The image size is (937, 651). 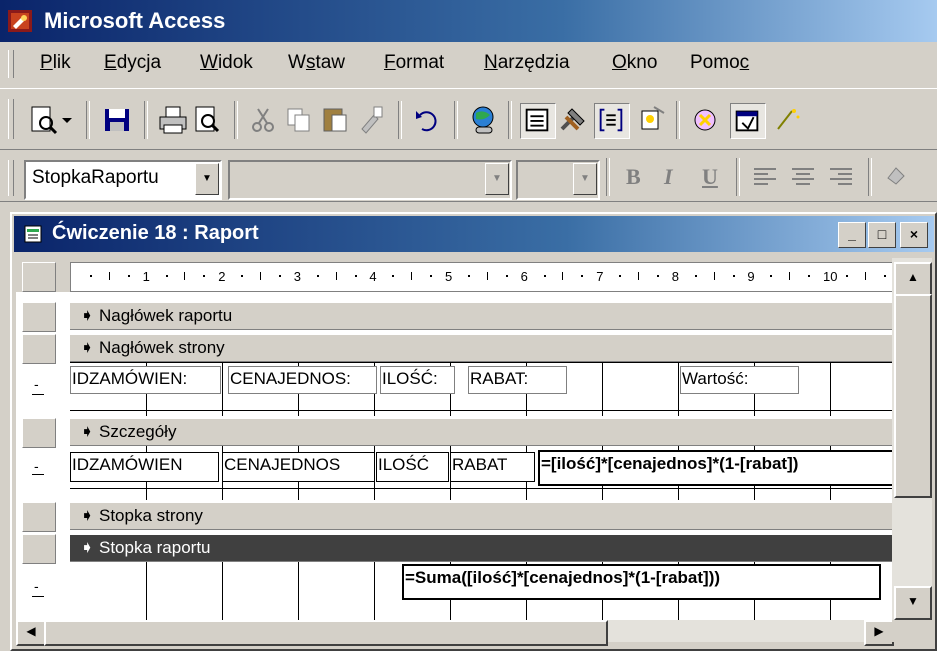 I want to click on page-header-selector, so click(x=39, y=349).